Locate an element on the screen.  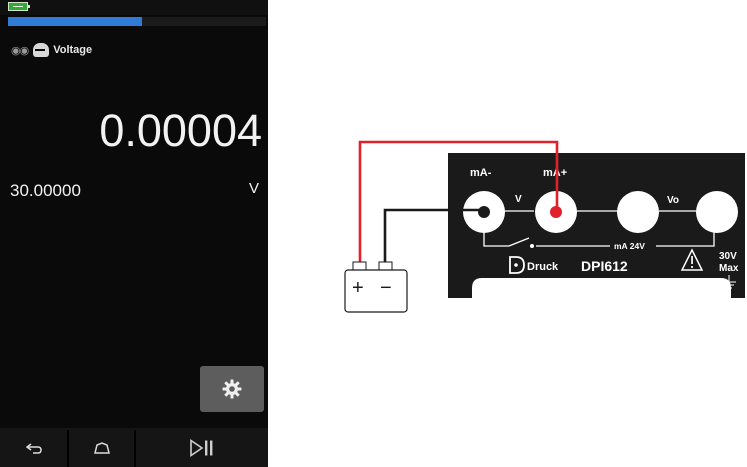
model-label: DPI612 is located at coordinates (604, 266).